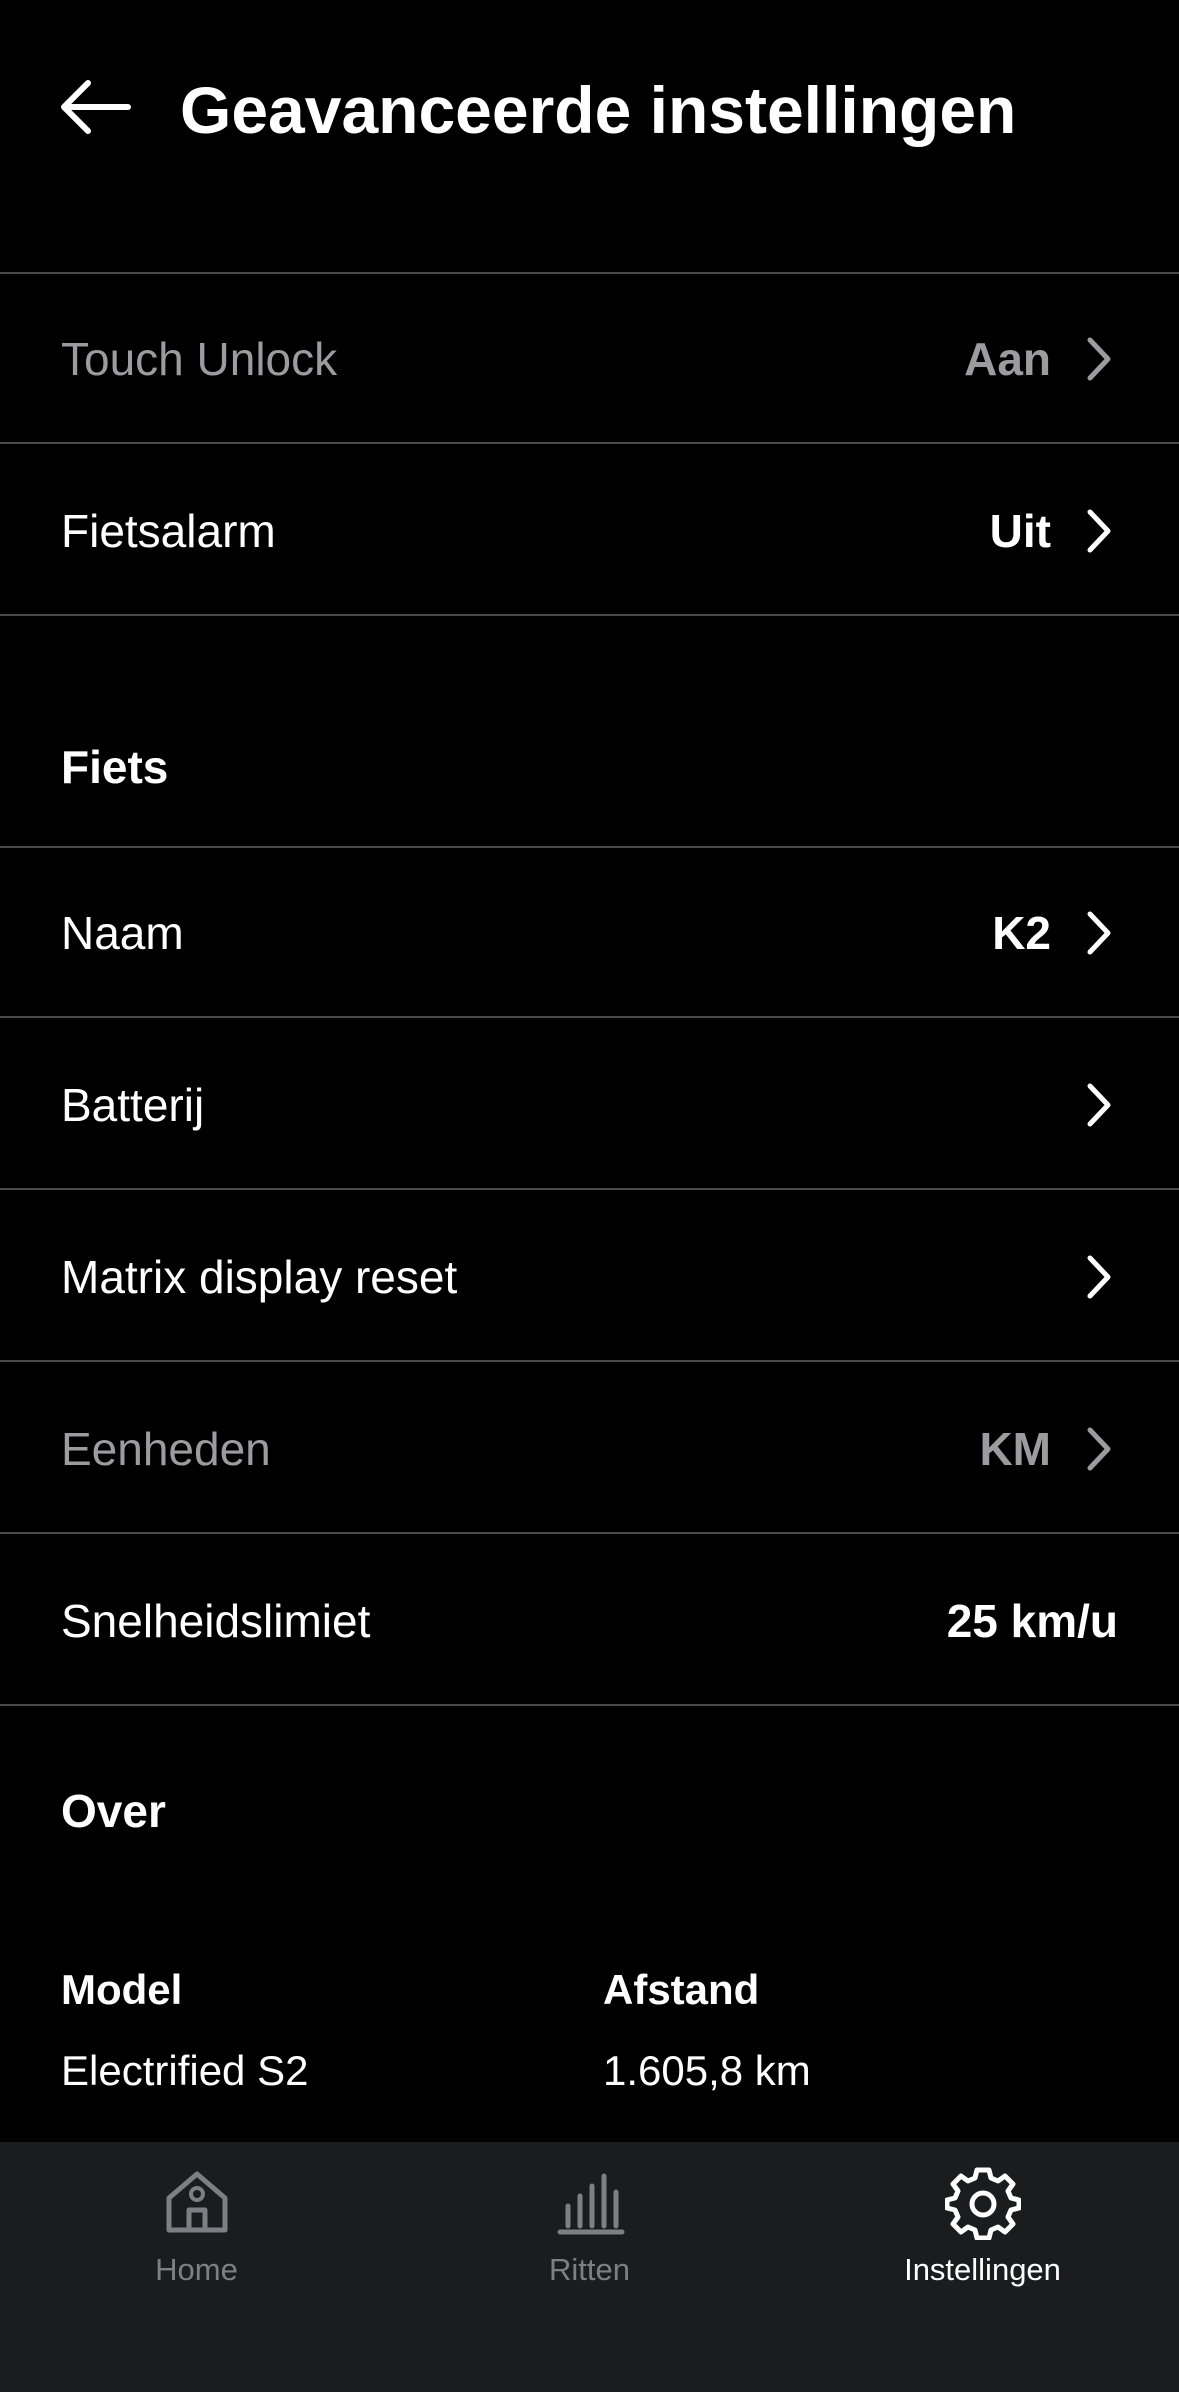 The image size is (1179, 2392). Describe the element at coordinates (589, 531) in the screenshot. I see `bike-alarm-row: Fietsalarm Uit` at that location.